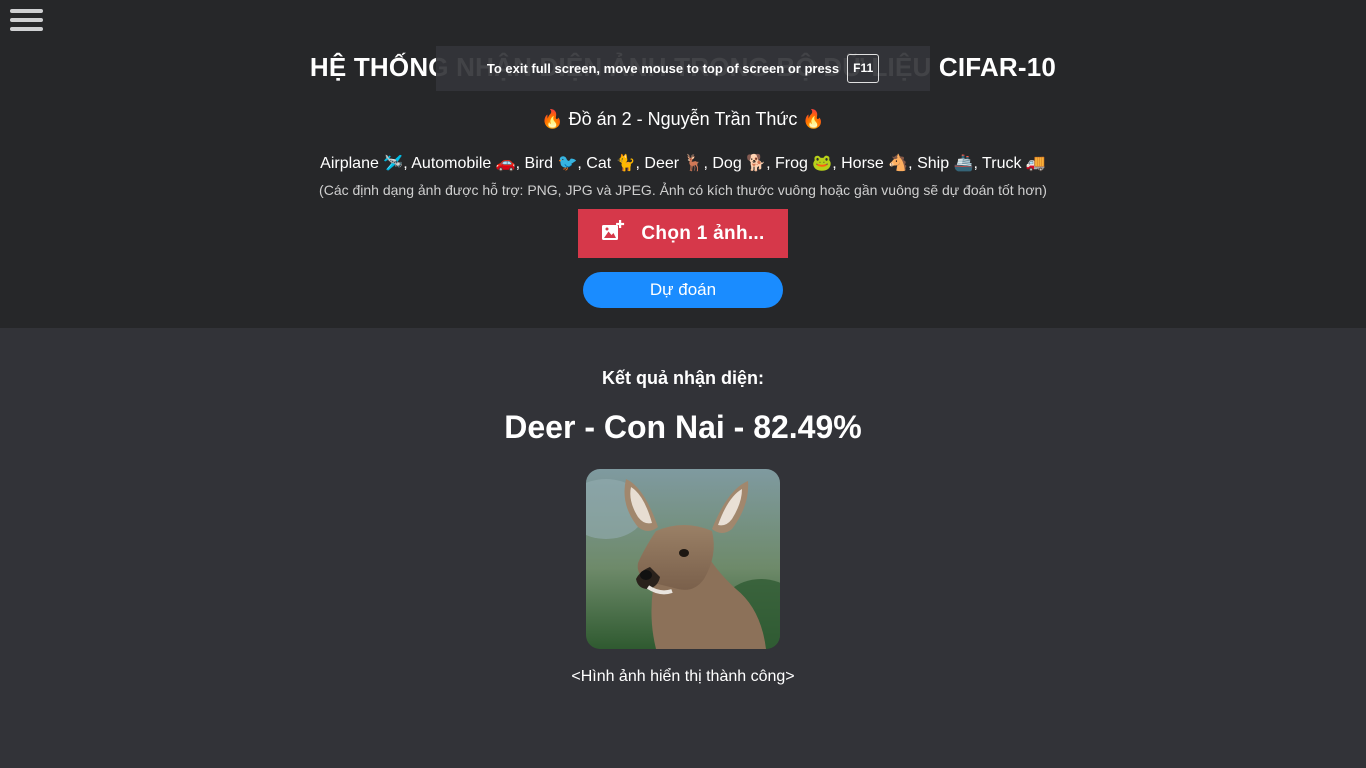 This screenshot has height=768, width=1366. I want to click on project-subtitle: 🔥 Đồ án 2 - Nguyễn Trần Thức 🔥, so click(683, 119).